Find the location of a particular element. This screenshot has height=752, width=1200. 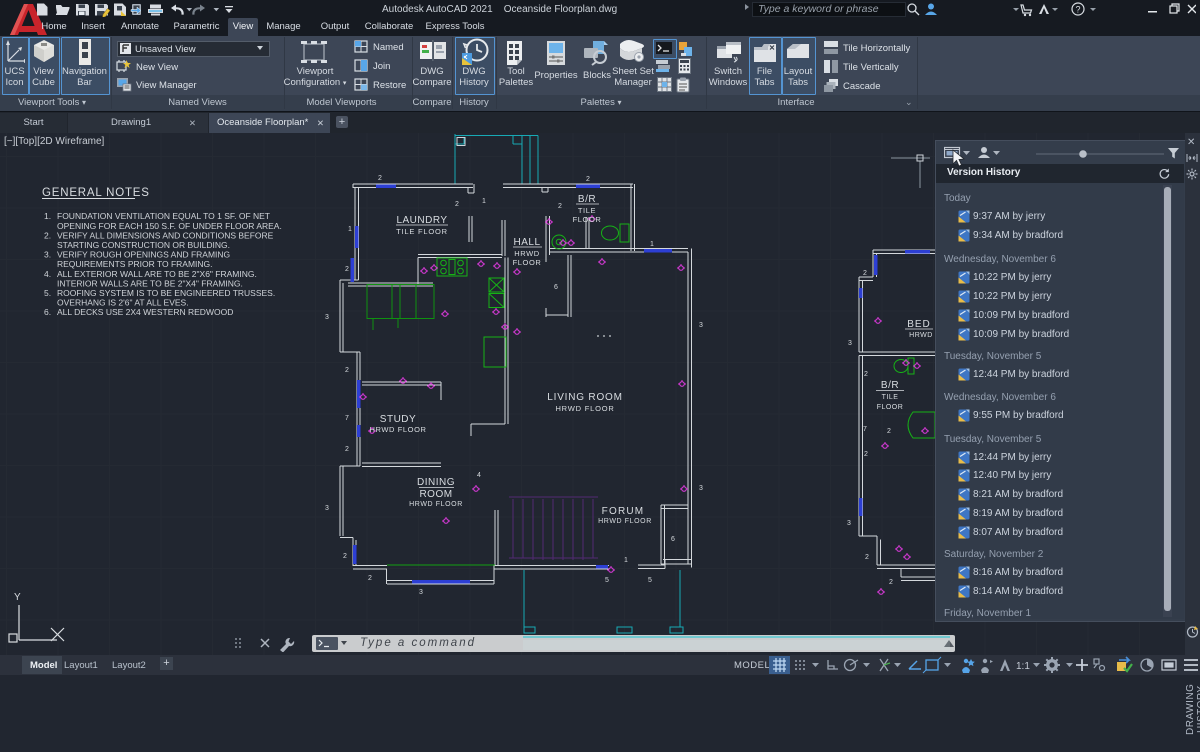

svg-text: 4 is located at coordinates (479, 475).